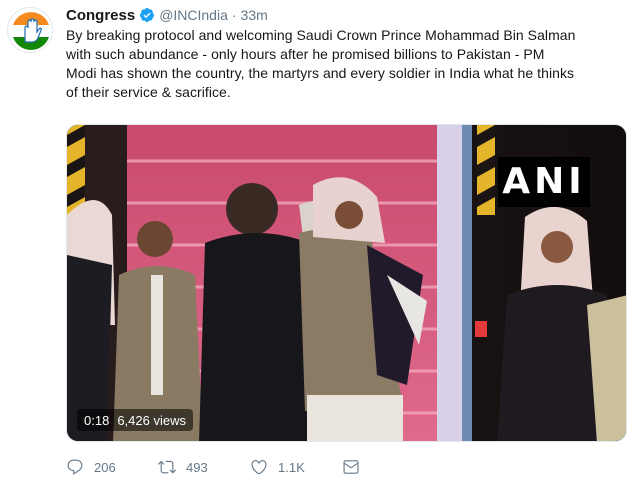  I want to click on view-count: 6,426 views, so click(151, 420).